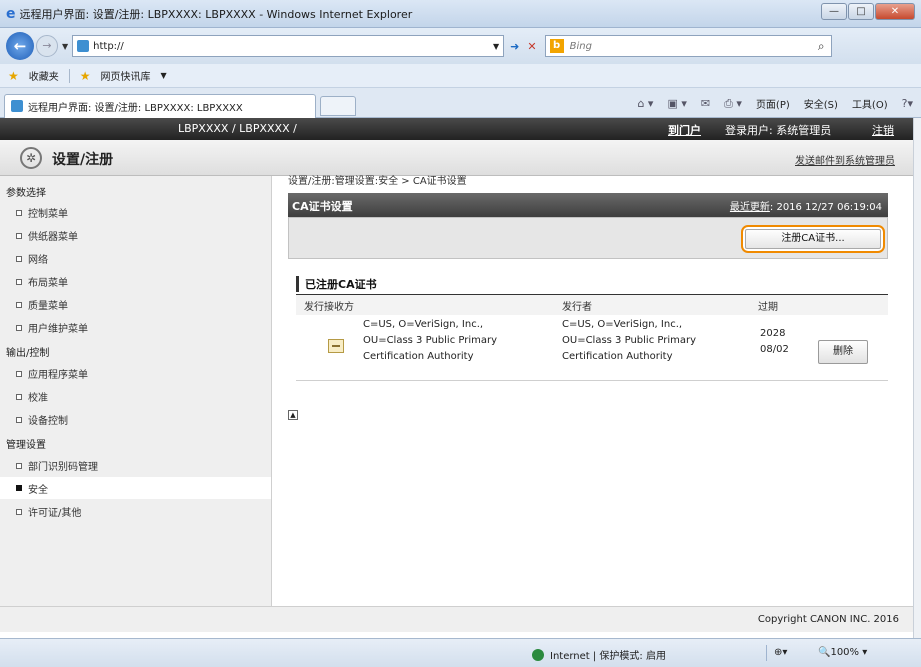 This screenshot has height=667, width=921. I want to click on sidebar-item-layout: 布局菜单, so click(42, 281).